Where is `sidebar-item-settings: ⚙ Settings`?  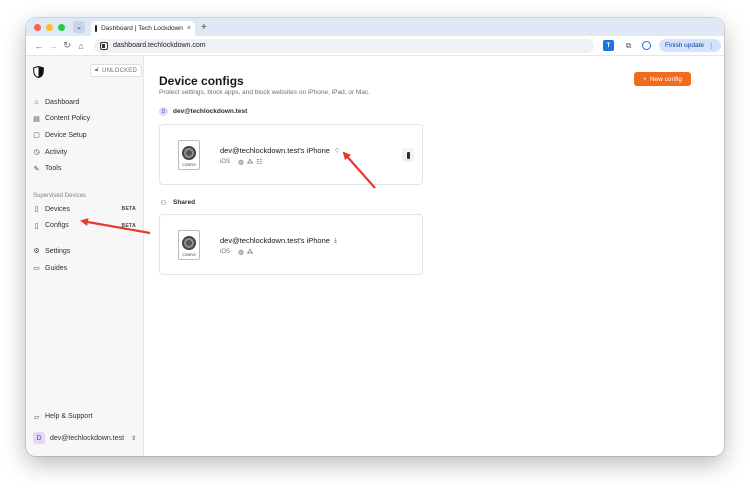
sidebar-item-settings: ⚙ Settings is located at coordinates (85, 251).